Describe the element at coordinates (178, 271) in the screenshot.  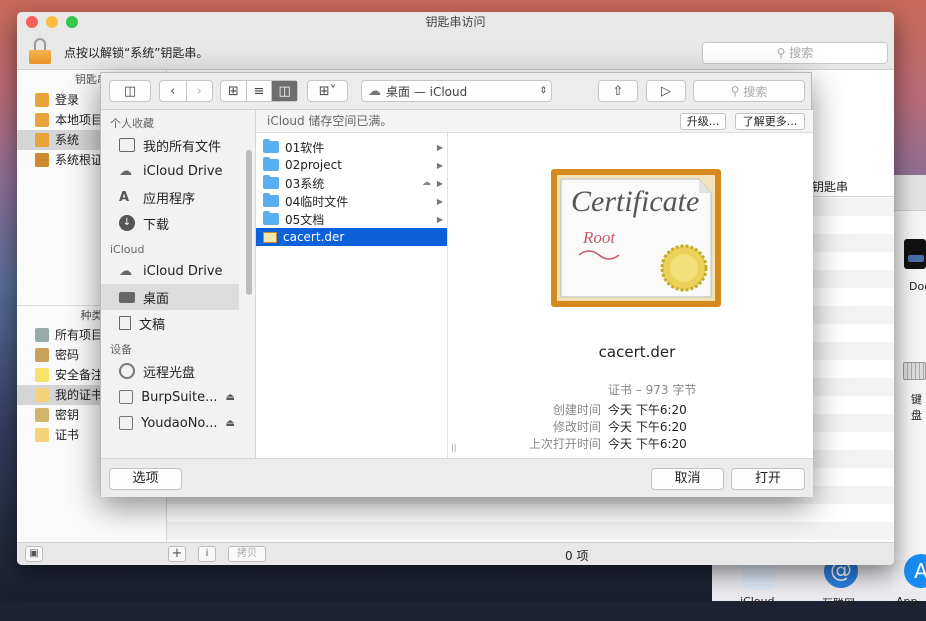
I see `sidebar-item-icloud-drive-2: ☁ iCloud Drive` at that location.